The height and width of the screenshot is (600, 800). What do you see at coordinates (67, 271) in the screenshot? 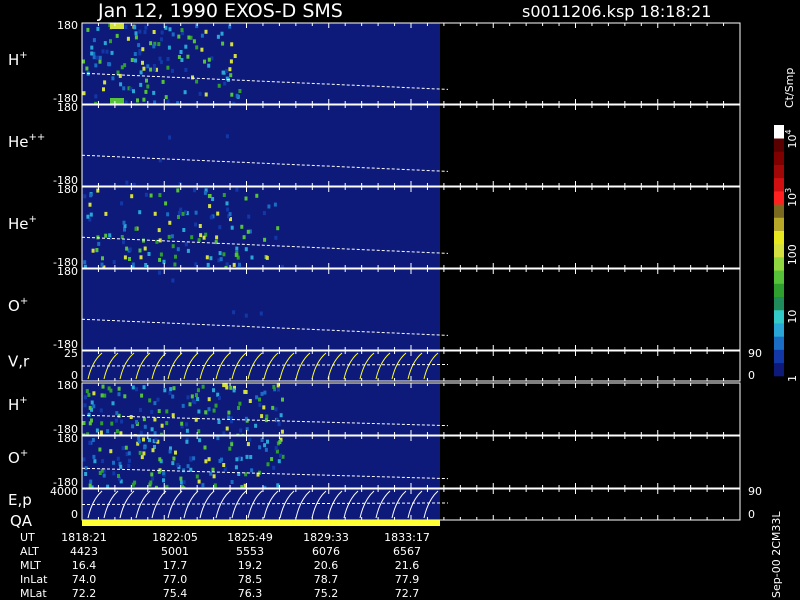
I see `panel-3-ymax: 180` at bounding box center [67, 271].